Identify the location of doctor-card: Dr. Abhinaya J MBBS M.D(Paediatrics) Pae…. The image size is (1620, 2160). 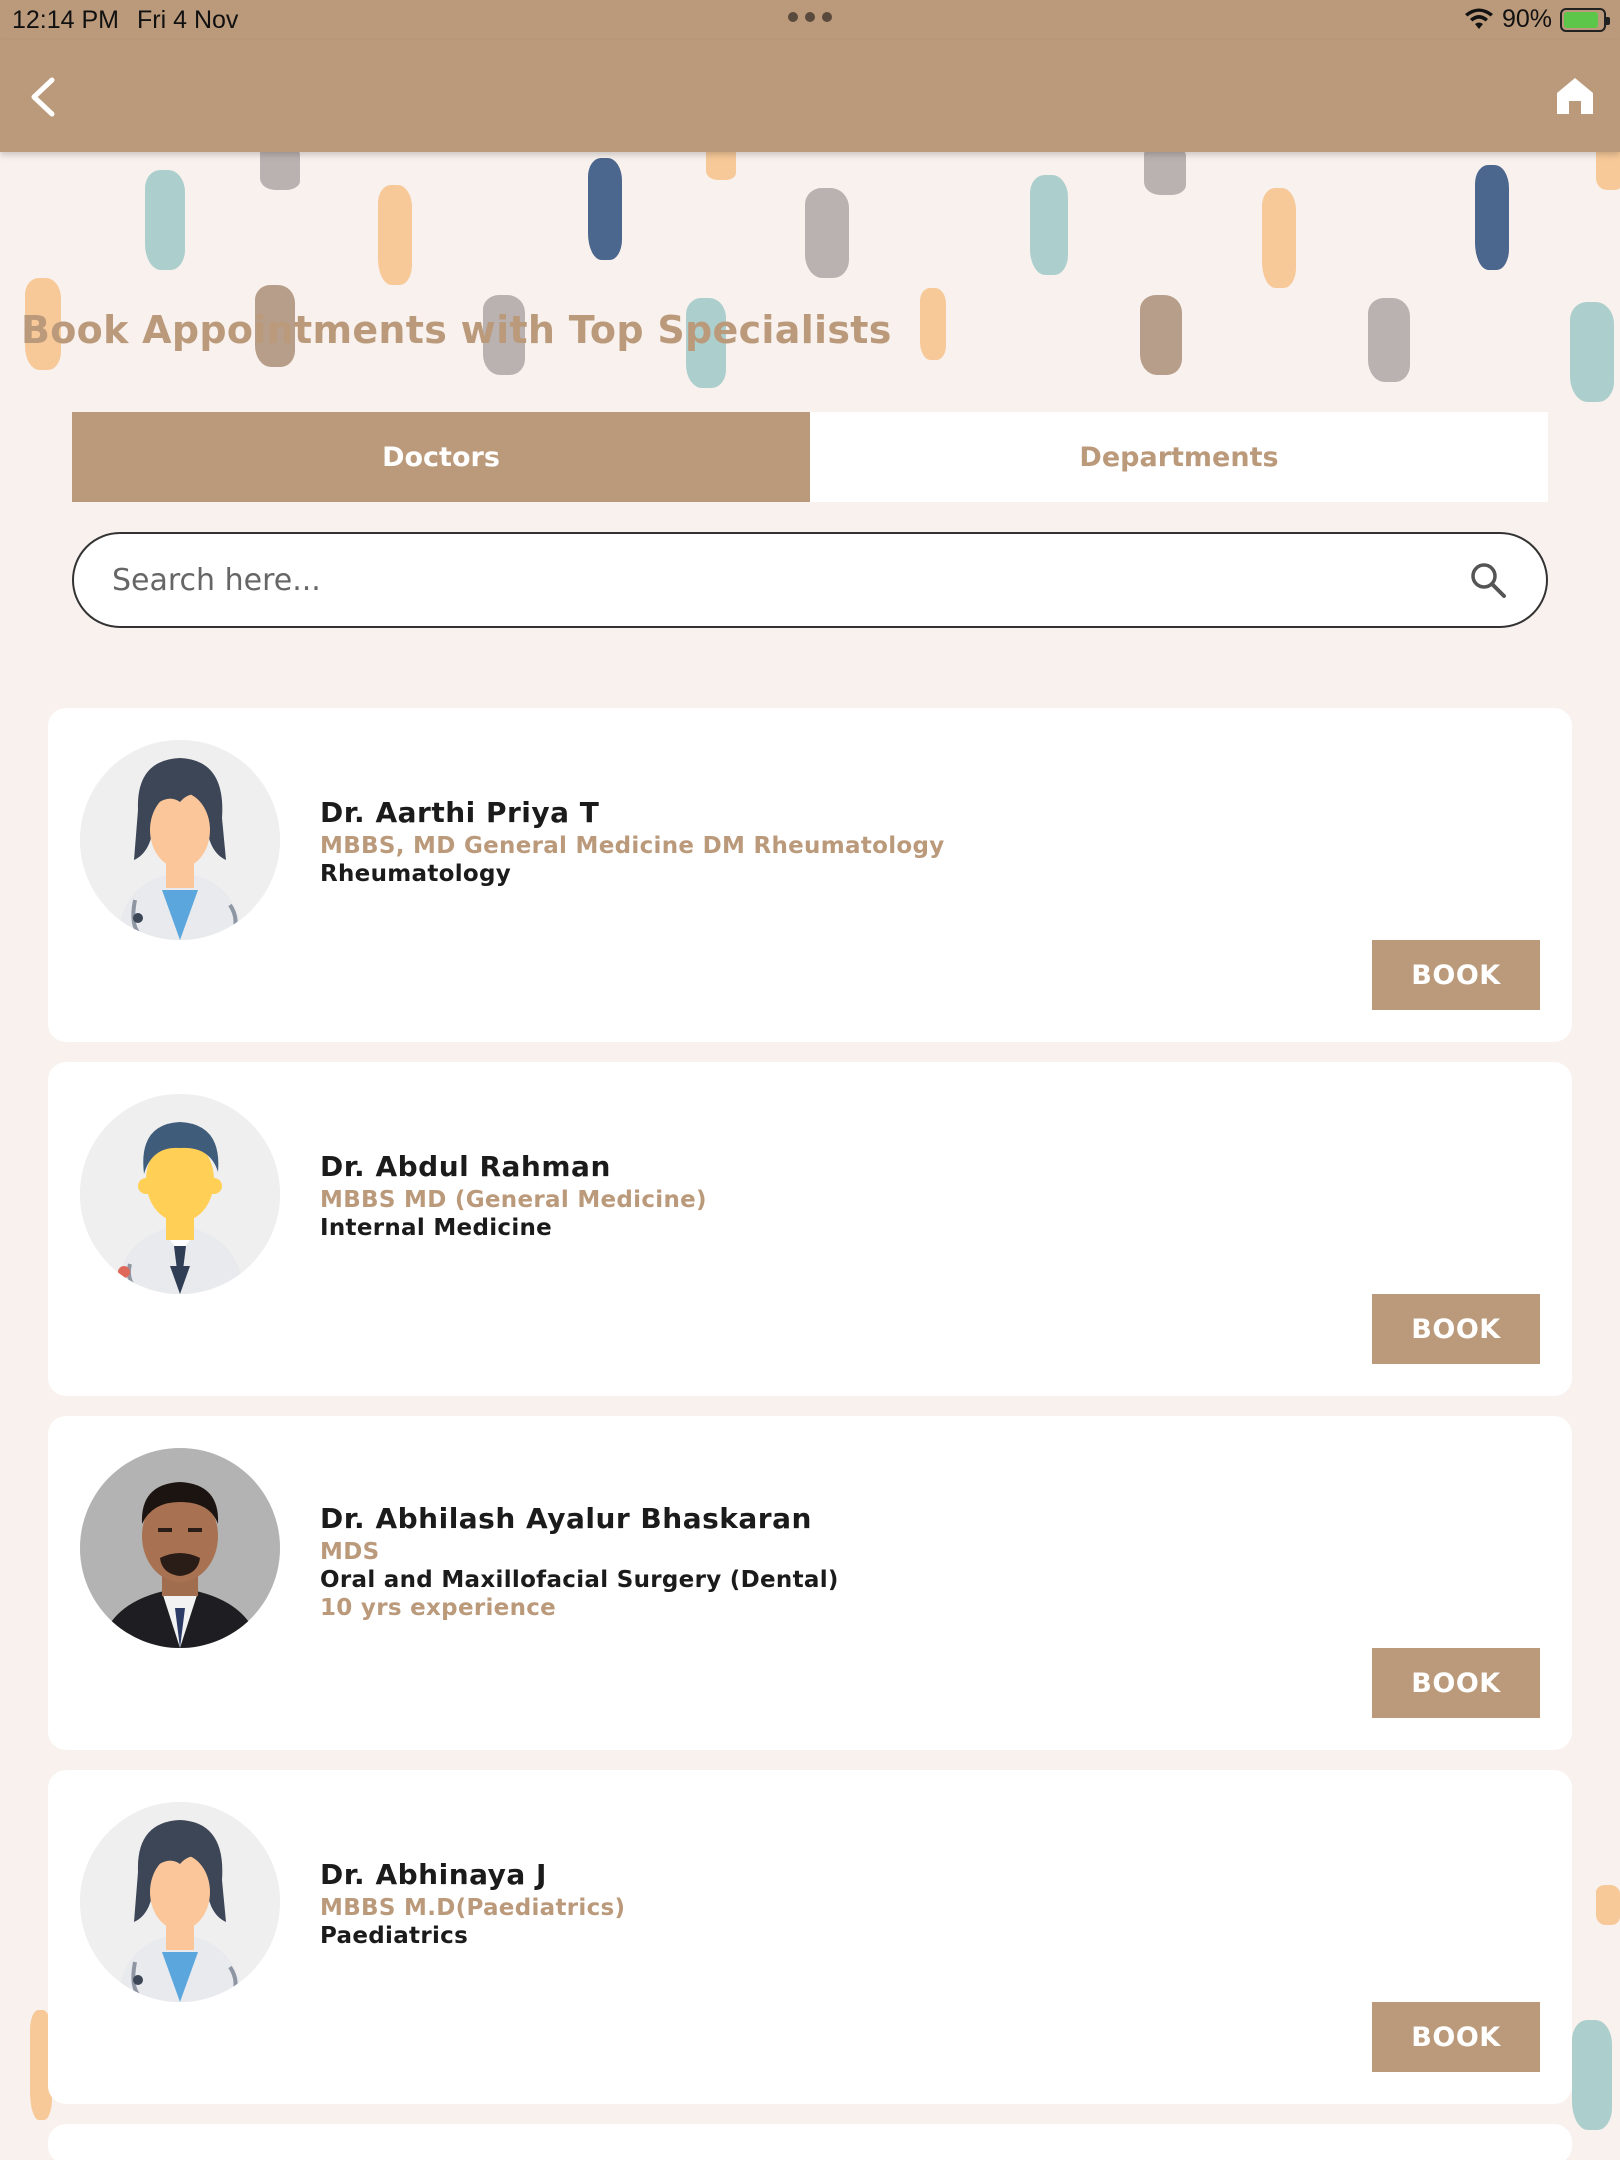
(810, 1937).